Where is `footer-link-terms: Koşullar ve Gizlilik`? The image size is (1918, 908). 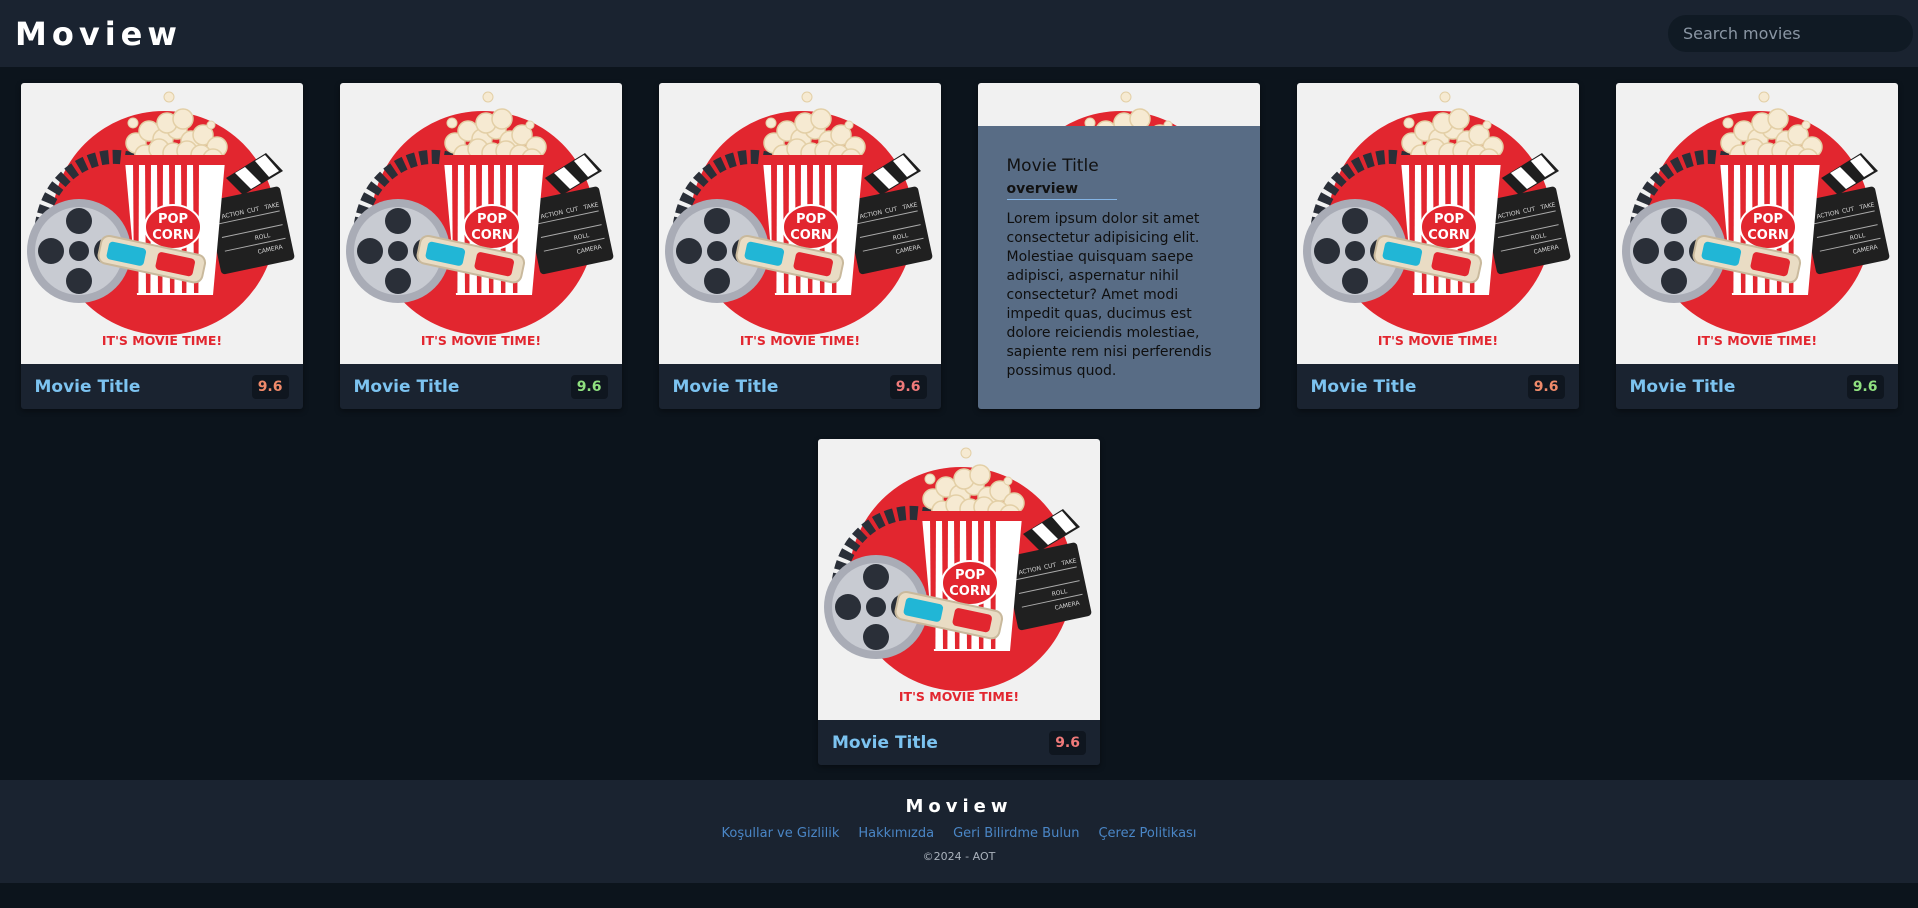
footer-link-terms: Koşullar ve Gizlilik is located at coordinates (781, 833).